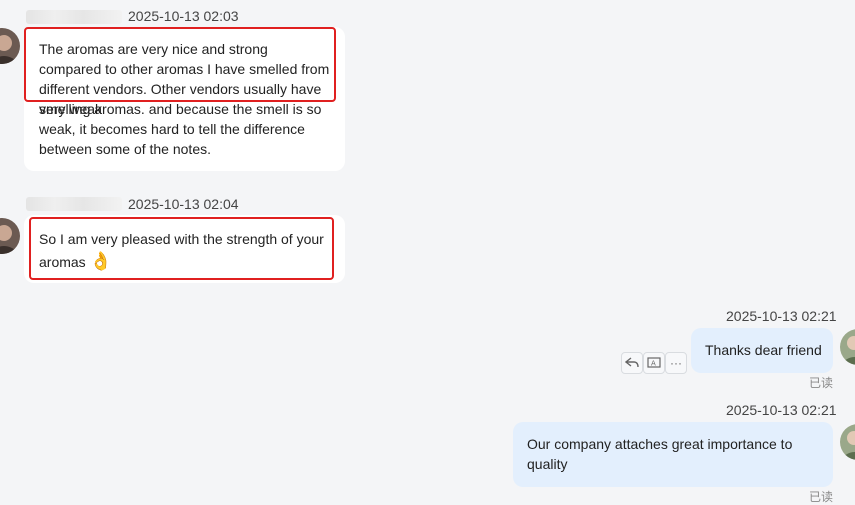 The height and width of the screenshot is (505, 855). What do you see at coordinates (676, 363) in the screenshot?
I see `more-icon: ···` at bounding box center [676, 363].